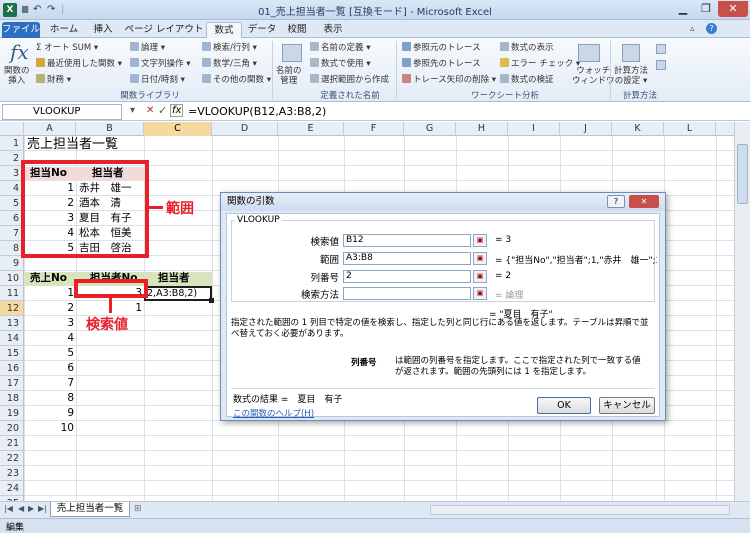 The height and width of the screenshot is (533, 750). Describe the element at coordinates (349, 79) in the screenshot. I see `create-from-selection-button: 選択範囲から作成` at that location.